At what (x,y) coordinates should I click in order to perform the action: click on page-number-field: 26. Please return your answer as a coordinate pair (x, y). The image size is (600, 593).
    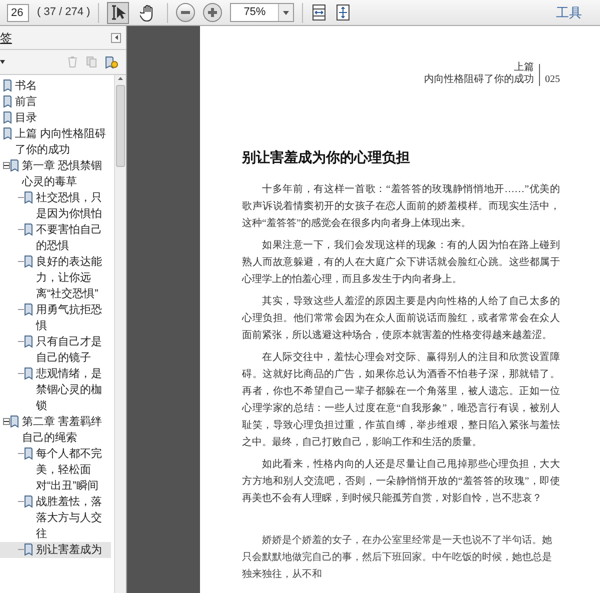
    Looking at the image, I should click on (18, 13).